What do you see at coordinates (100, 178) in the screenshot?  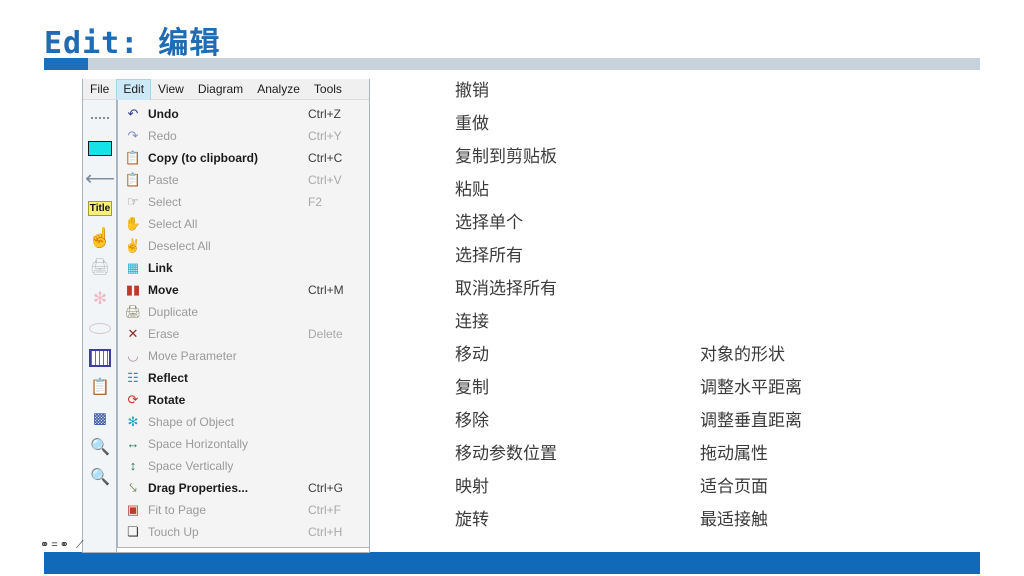 I see `arrow-left-icon: ⟵` at bounding box center [100, 178].